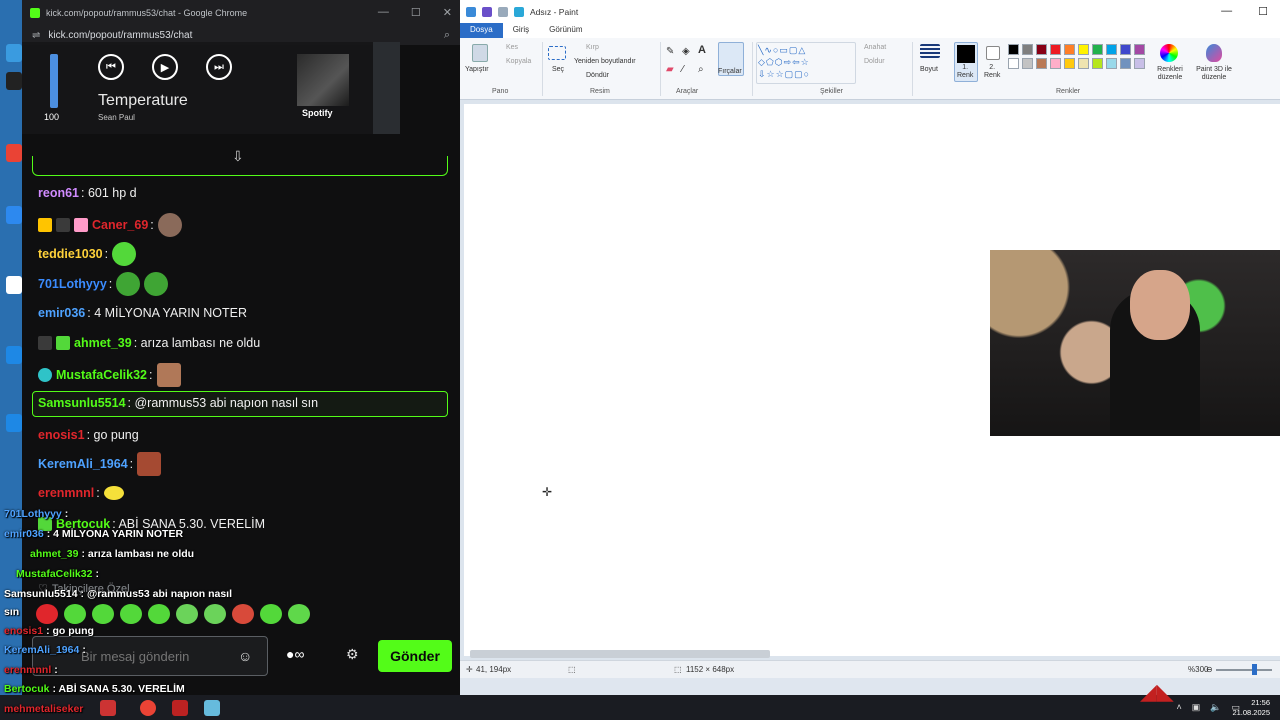 The height and width of the screenshot is (720, 1280). Describe the element at coordinates (83, 464) in the screenshot. I see `chat-username: KeremAli_1964` at that location.